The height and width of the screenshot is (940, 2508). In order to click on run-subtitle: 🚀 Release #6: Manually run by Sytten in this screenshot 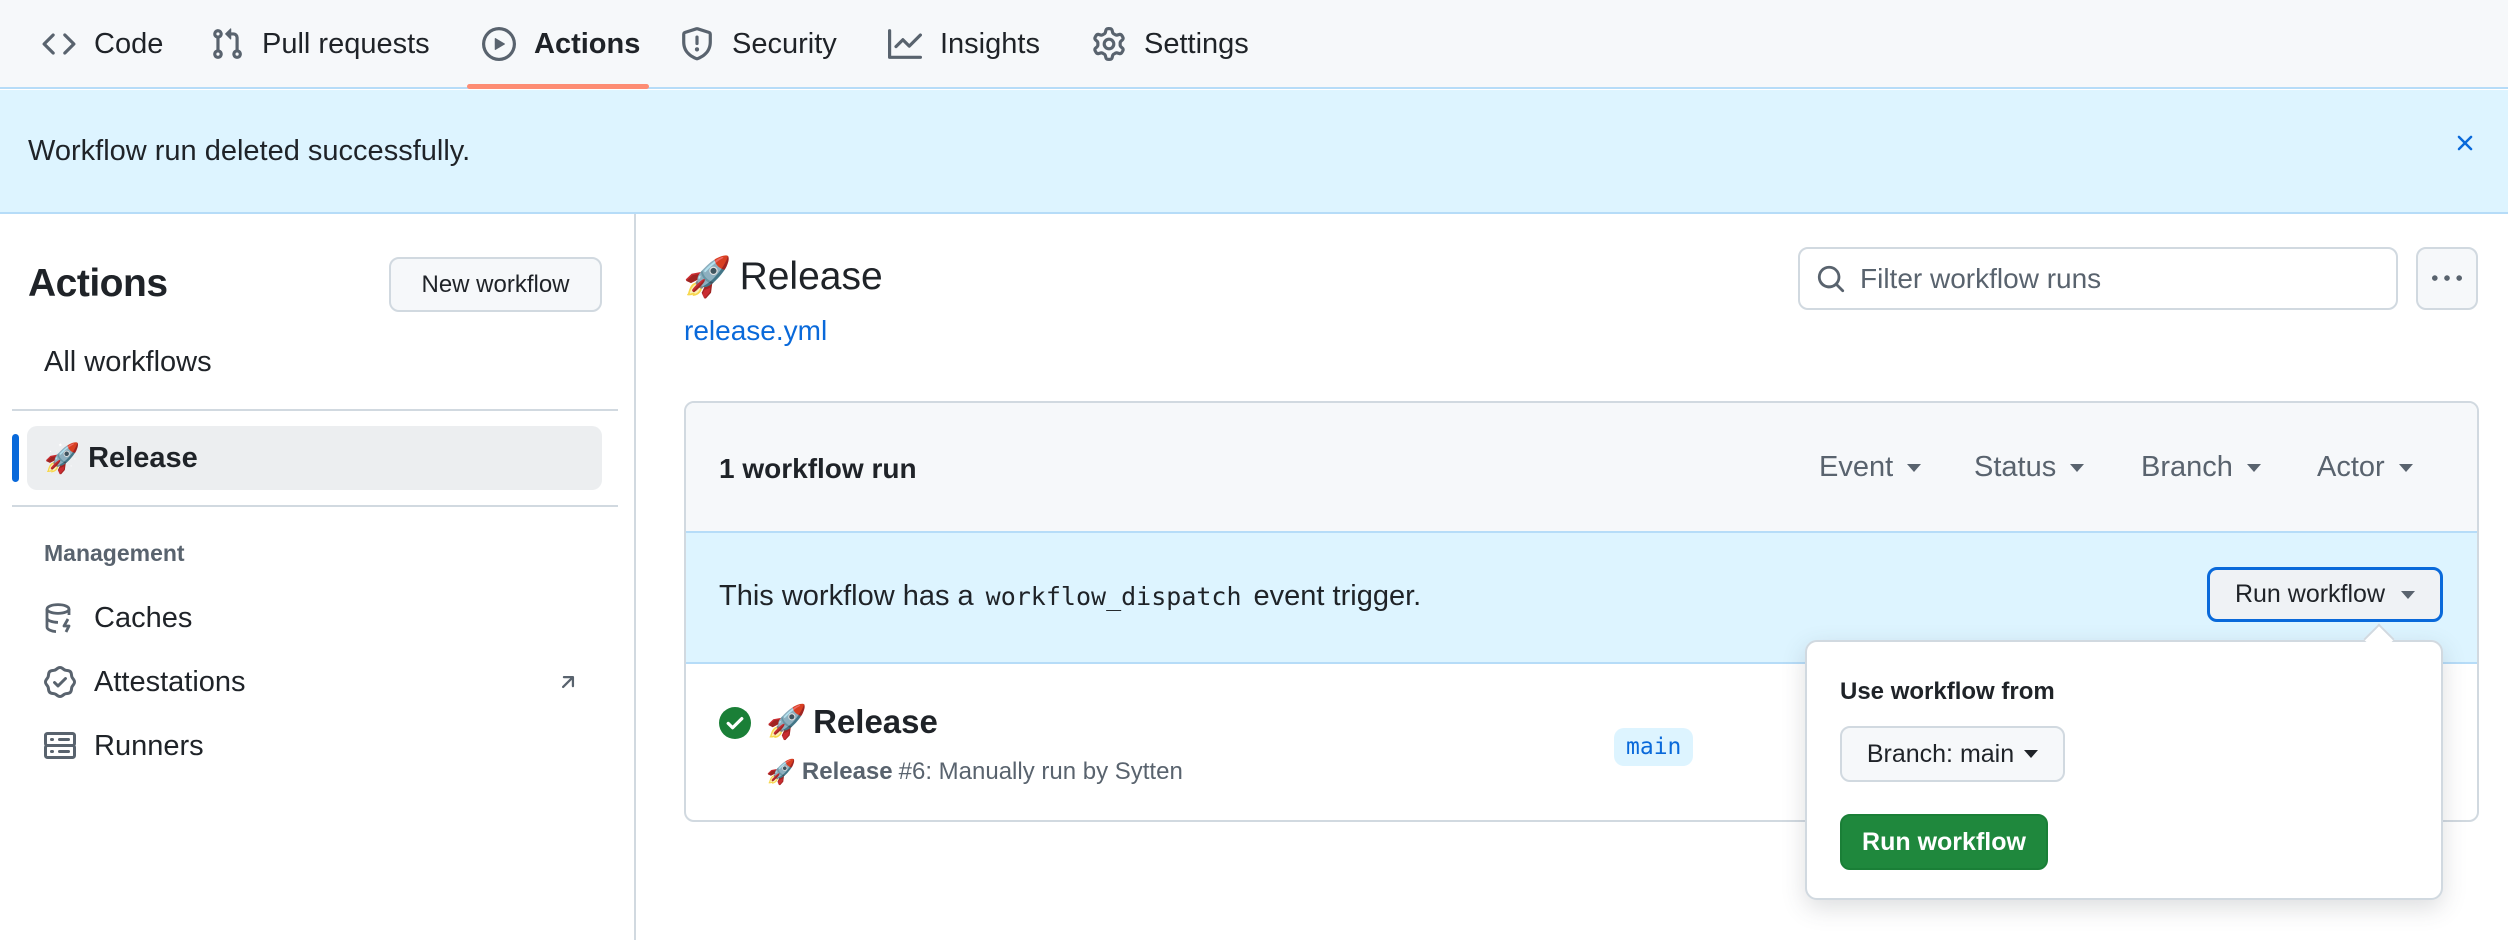, I will do `click(974, 772)`.